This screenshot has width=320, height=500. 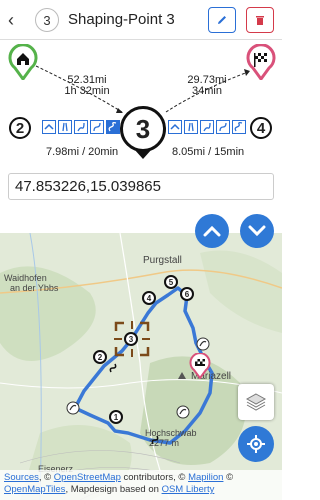 I want to click on next-point-badge: 4, so click(x=261, y=128).